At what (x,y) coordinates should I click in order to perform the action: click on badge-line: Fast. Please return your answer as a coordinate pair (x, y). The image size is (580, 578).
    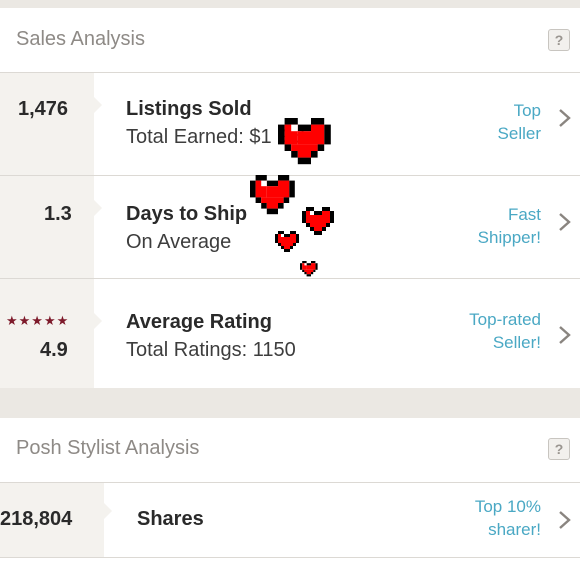
    Looking at the image, I should click on (524, 214).